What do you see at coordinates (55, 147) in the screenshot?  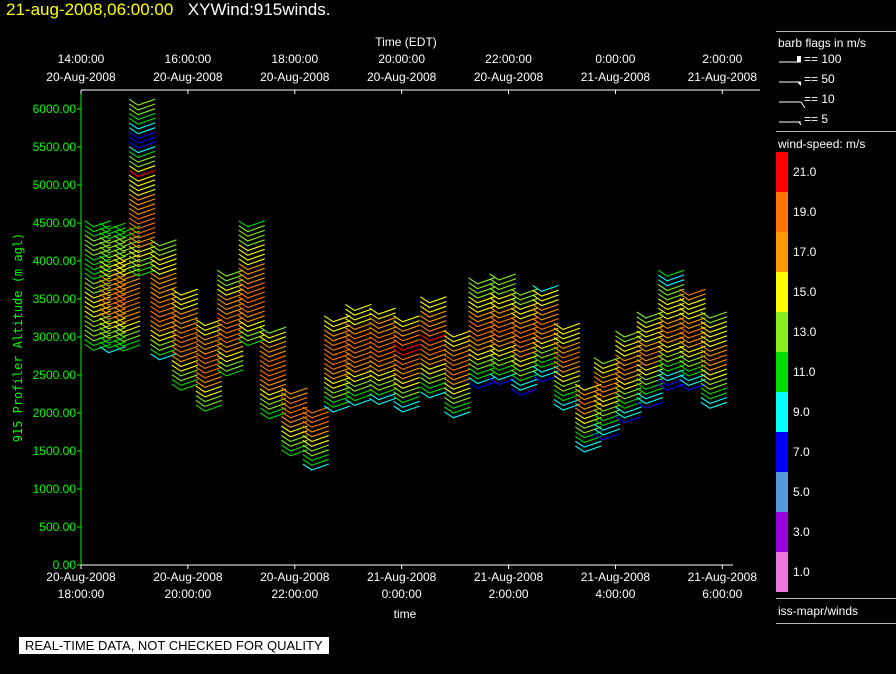 I see `y-tick-label: 5500.00` at bounding box center [55, 147].